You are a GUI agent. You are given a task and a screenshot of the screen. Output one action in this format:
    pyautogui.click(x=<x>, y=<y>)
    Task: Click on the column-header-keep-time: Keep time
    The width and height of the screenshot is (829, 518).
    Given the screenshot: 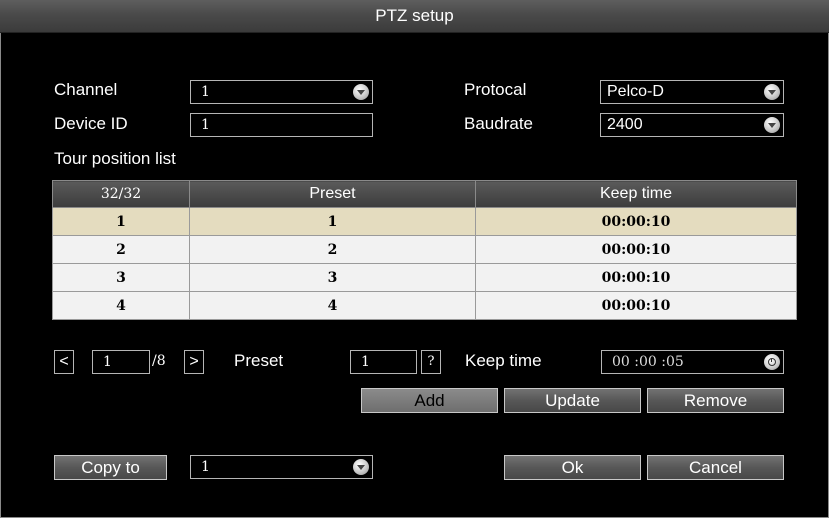 What is the action you would take?
    pyautogui.click(x=636, y=194)
    